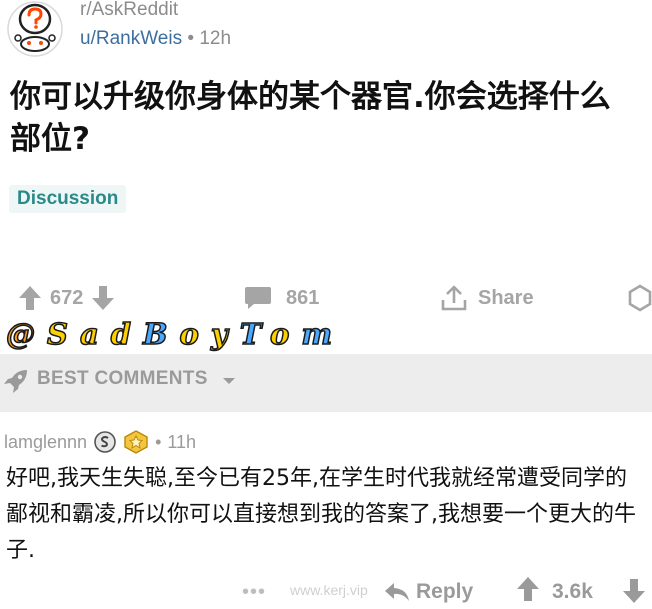 Image resolution: width=652 pixels, height=609 pixels. I want to click on post-vote-bar: 672, so click(66, 298).